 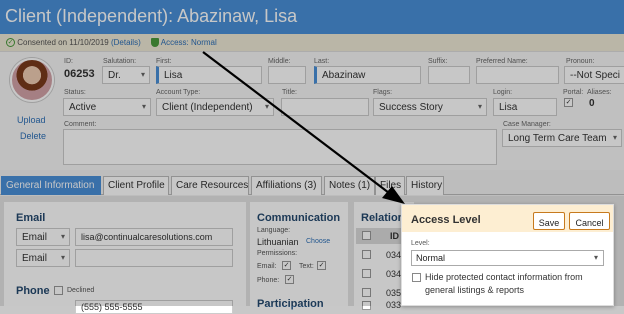 I want to click on save-button: Save, so click(x=549, y=221).